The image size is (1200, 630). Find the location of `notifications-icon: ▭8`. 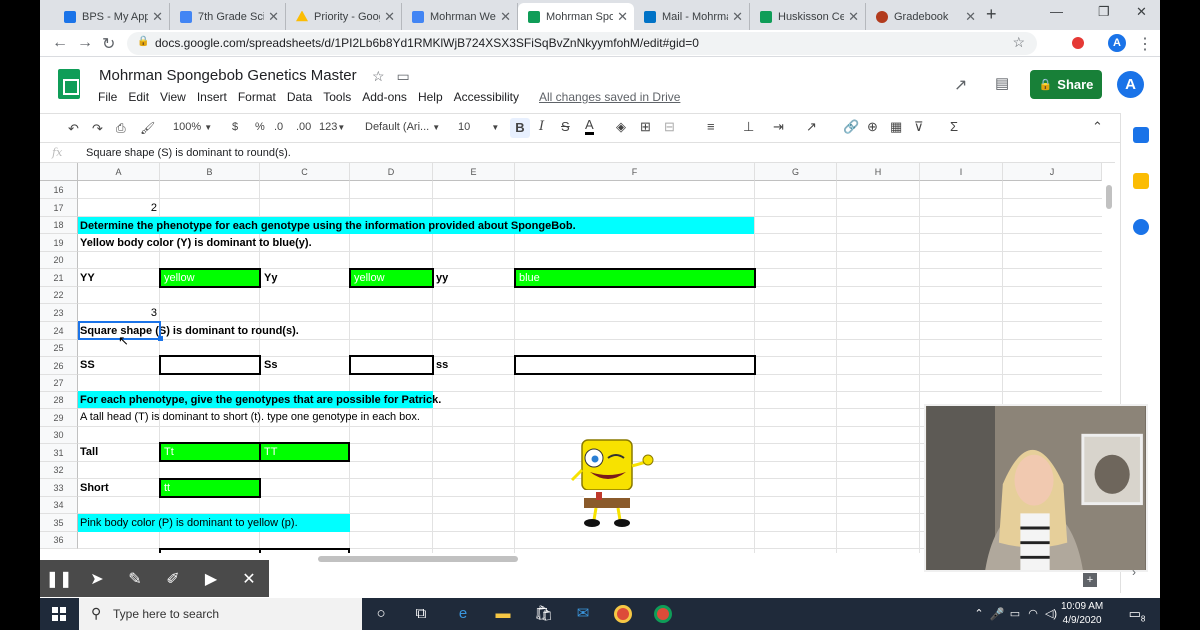

notifications-icon: ▭8 is located at coordinates (1137, 614).